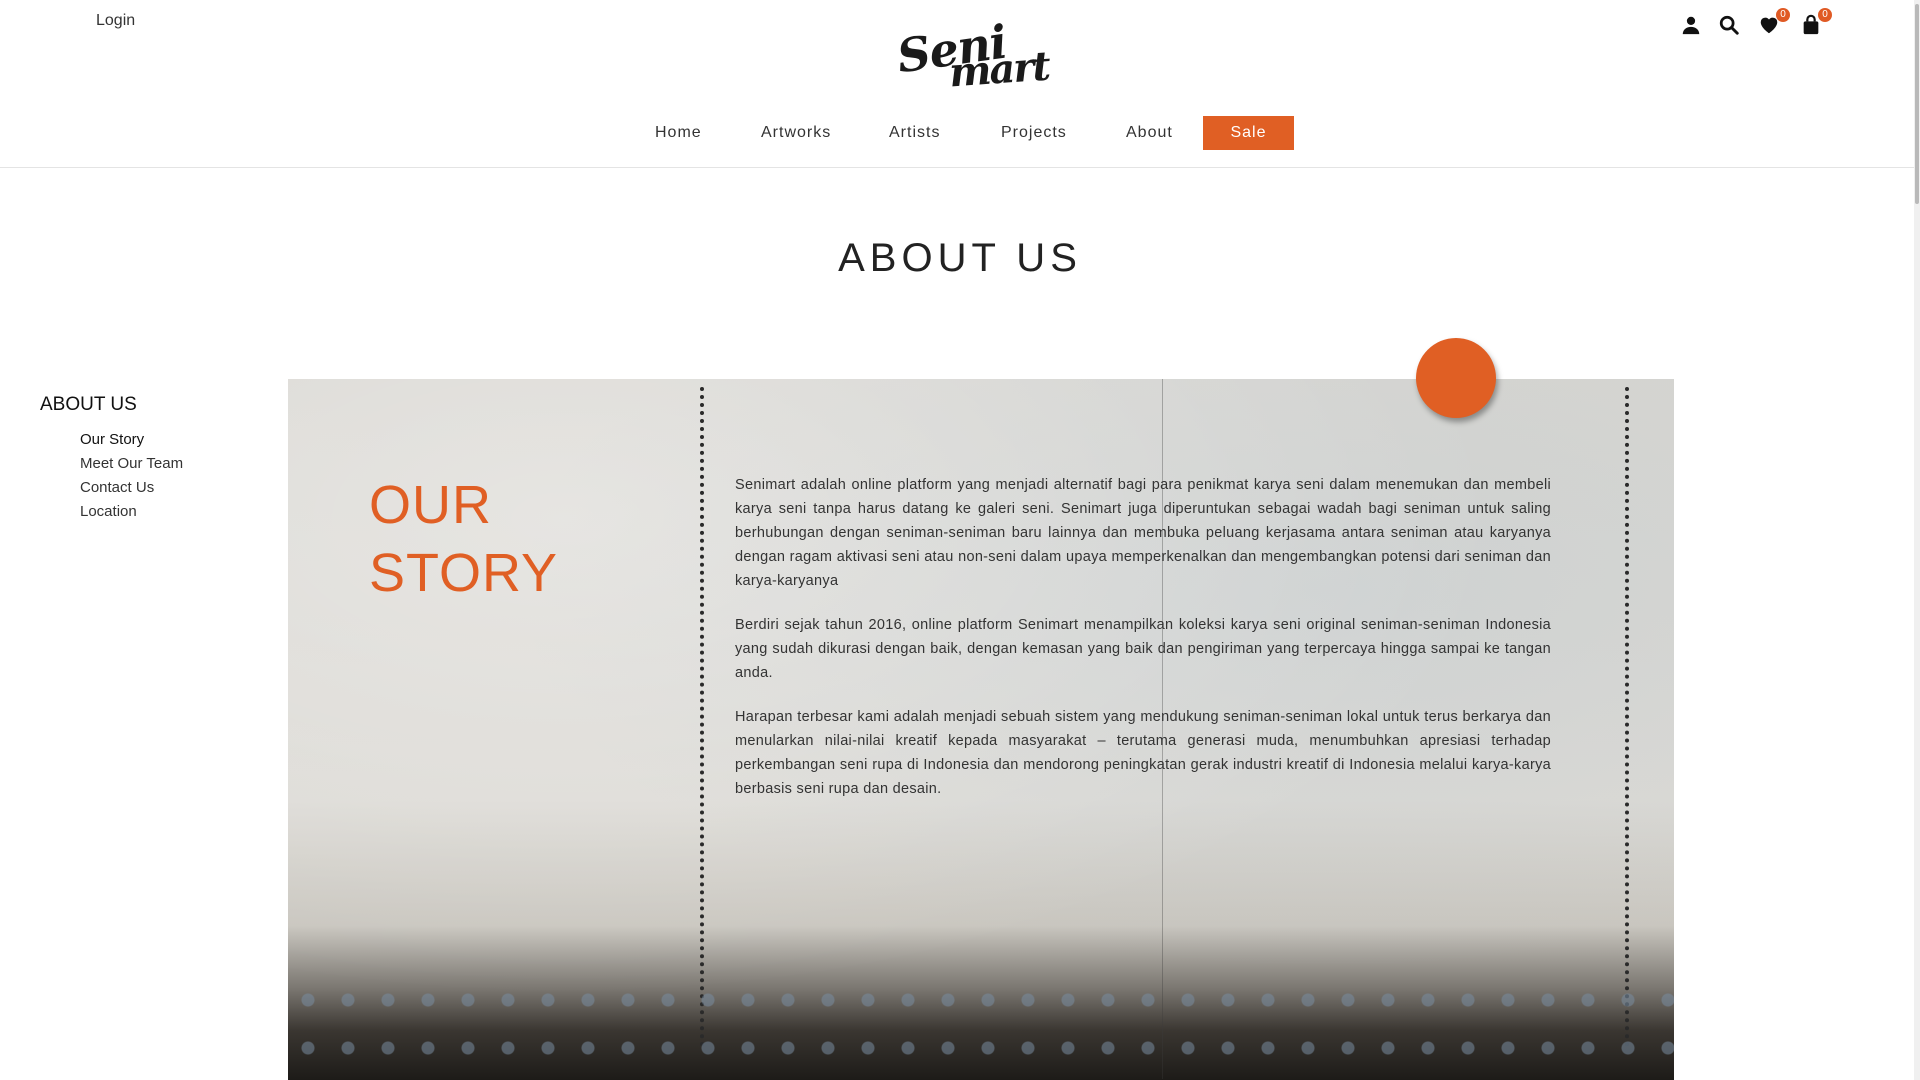 Image resolution: width=1920 pixels, height=1080 pixels. I want to click on nav-home: Home, so click(678, 133).